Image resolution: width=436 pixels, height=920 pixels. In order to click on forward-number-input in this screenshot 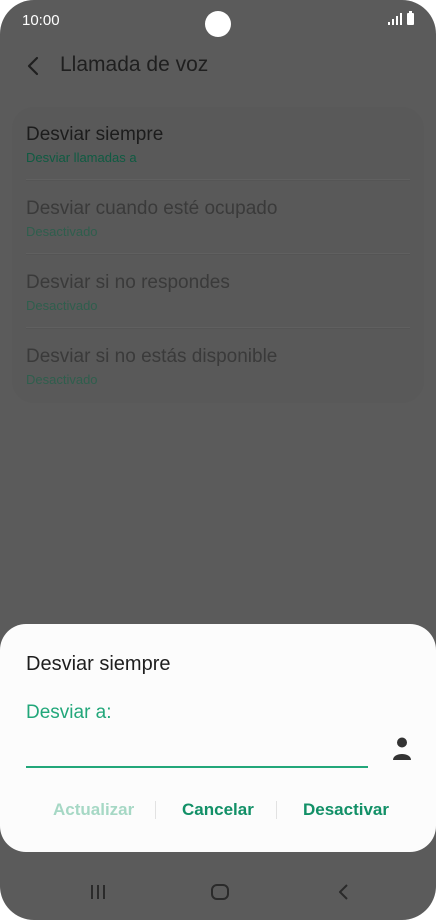, I will do `click(197, 749)`.